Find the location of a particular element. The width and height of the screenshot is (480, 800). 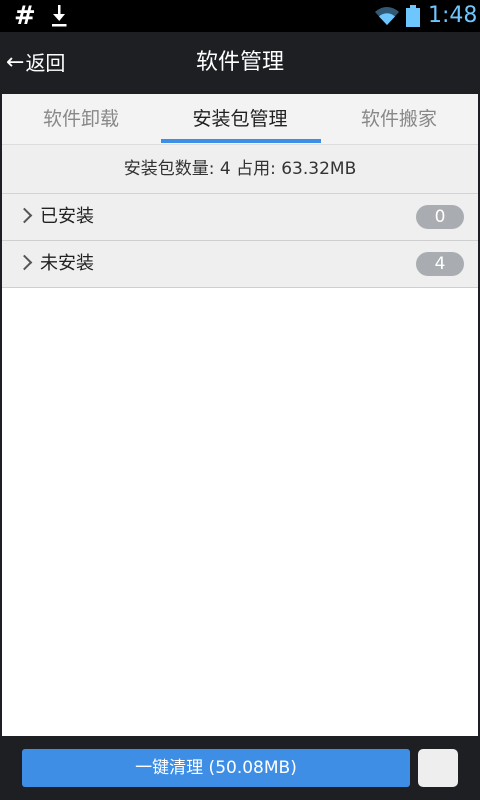

count-badge: 0 is located at coordinates (440, 217).